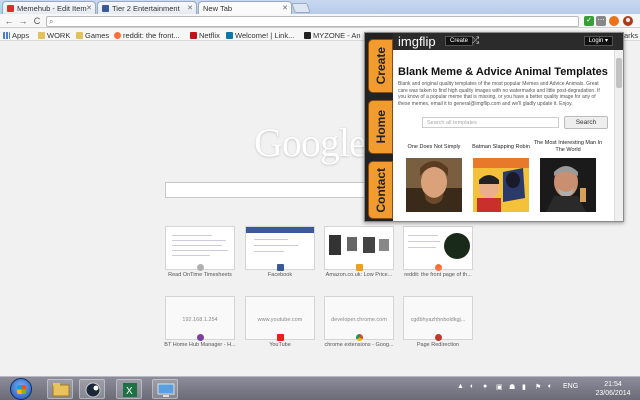  I want to click on imgflip-extension-icon: ☻, so click(628, 21).